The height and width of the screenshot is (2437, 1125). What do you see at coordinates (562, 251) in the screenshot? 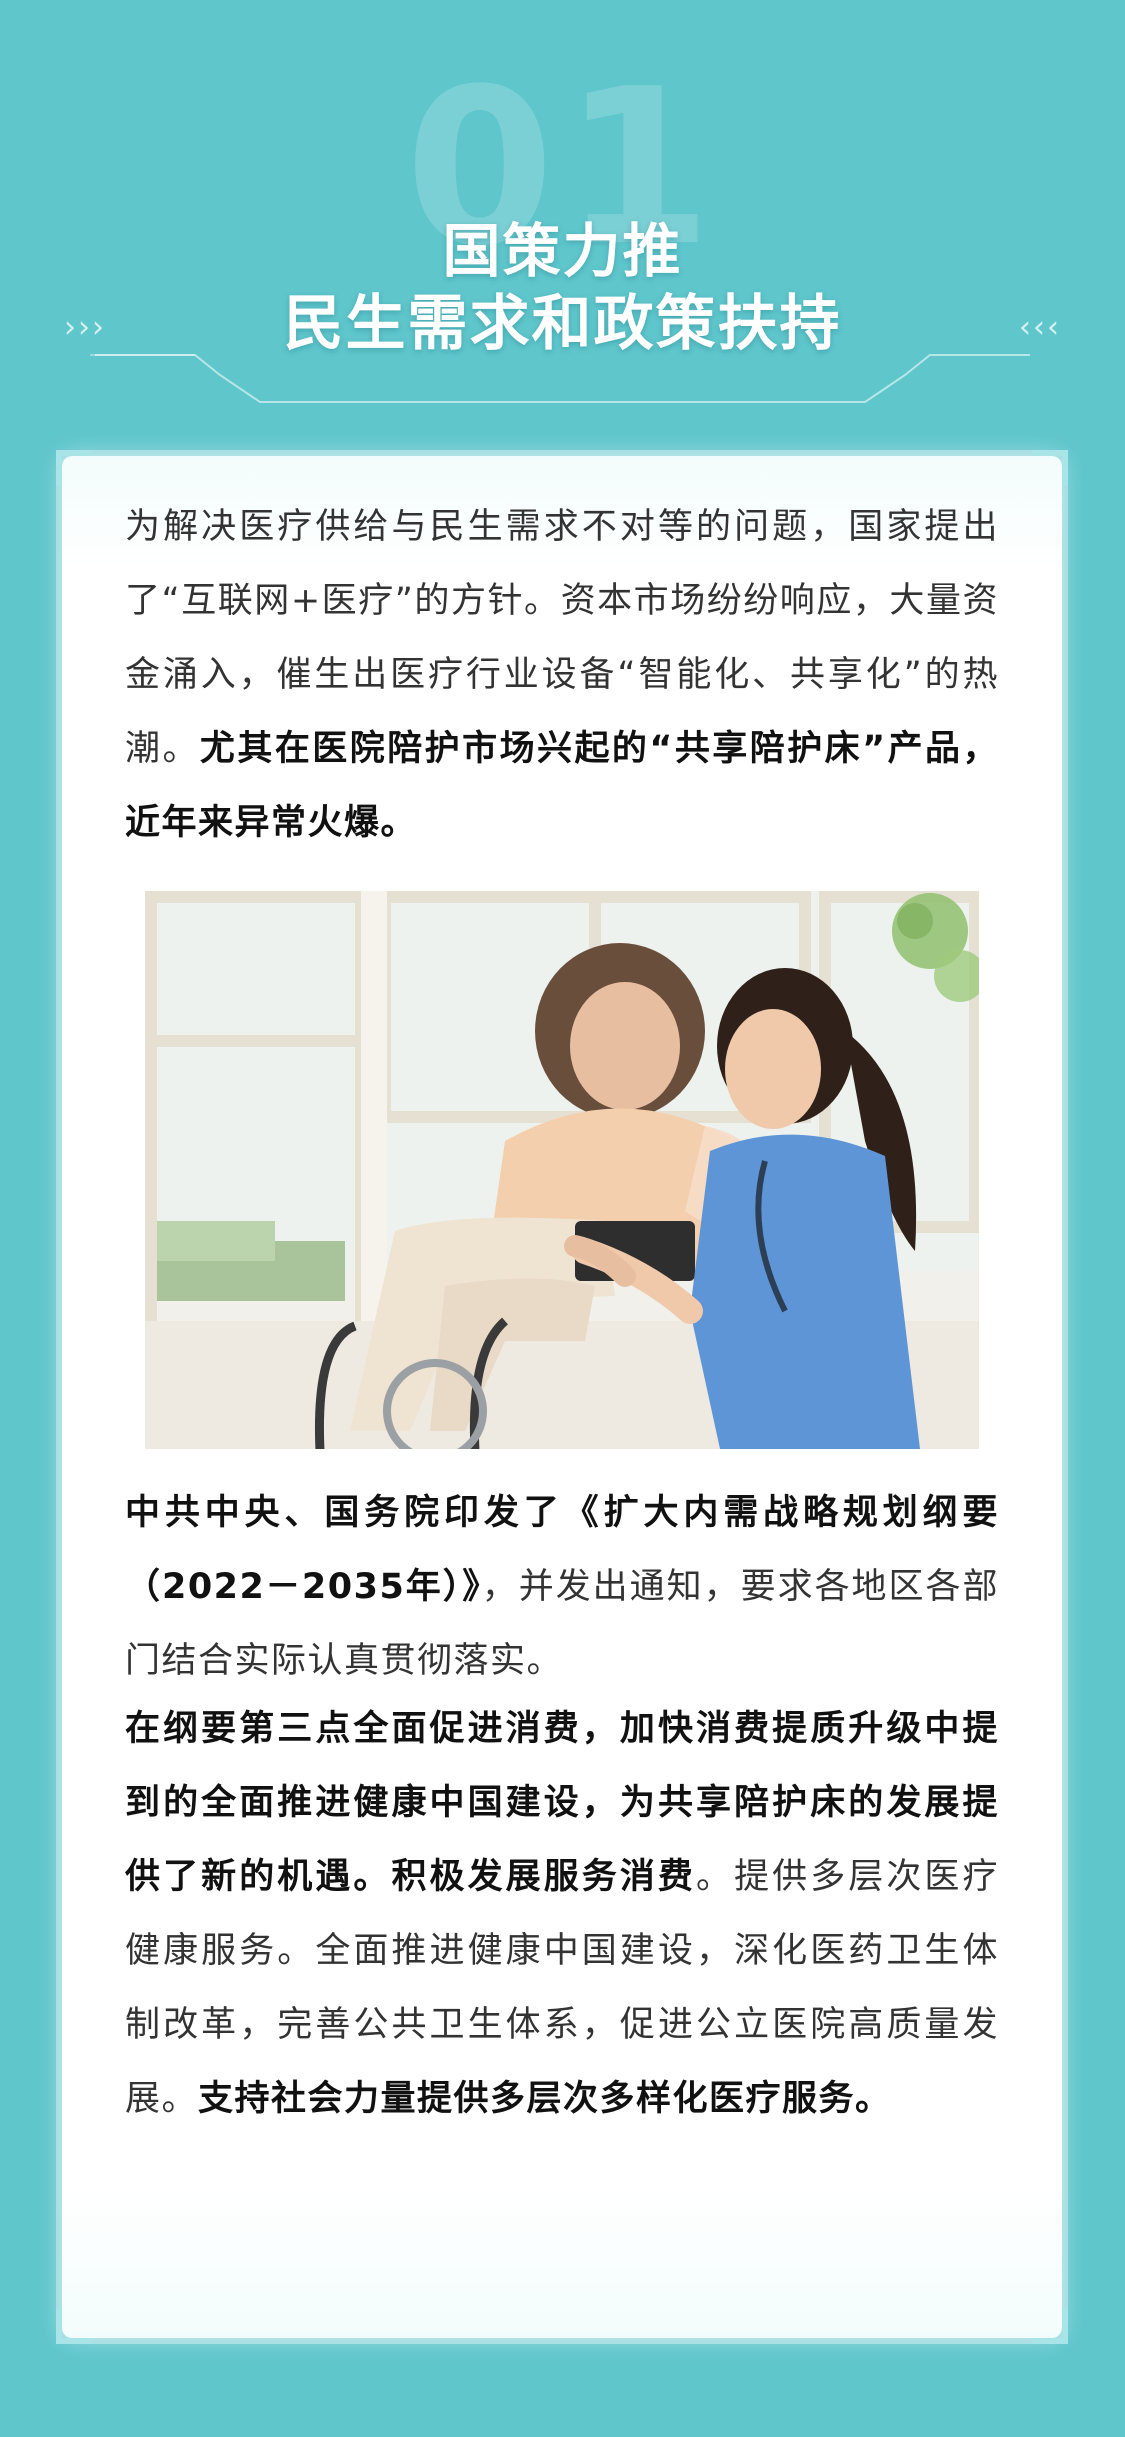
I see `section-title-line1: 国策力推` at bounding box center [562, 251].